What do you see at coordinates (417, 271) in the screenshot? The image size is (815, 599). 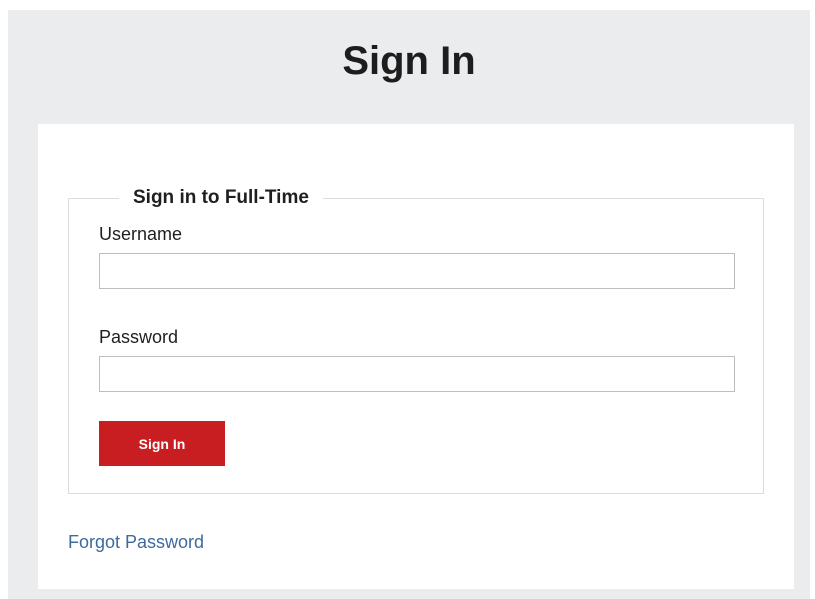 I see `username-input` at bounding box center [417, 271].